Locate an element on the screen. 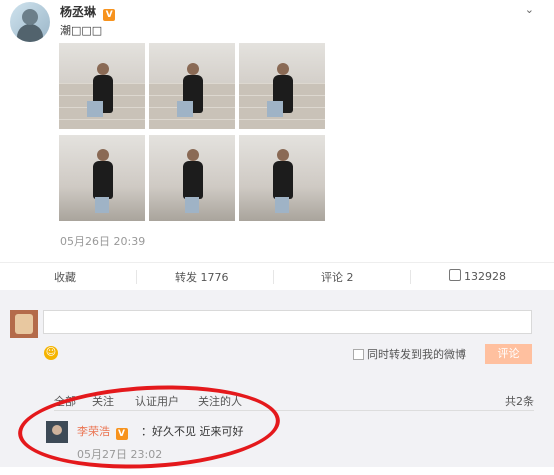 Image resolution: width=554 pixels, height=475 pixels. author-name: 杨丞琳 V is located at coordinates (88, 12).